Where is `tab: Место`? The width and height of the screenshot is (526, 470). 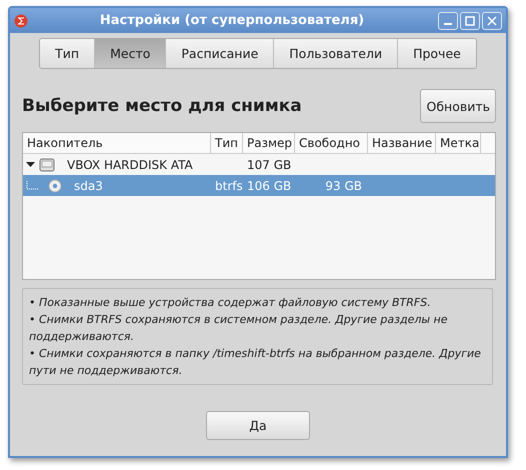 tab: Место is located at coordinates (130, 53).